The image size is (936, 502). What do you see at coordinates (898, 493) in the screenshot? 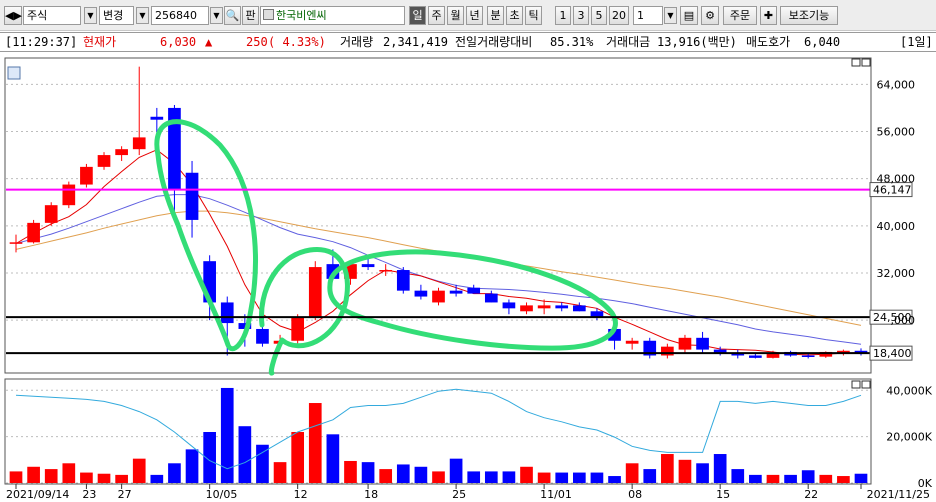
I see `x-tick-label: 2021/11/25` at bounding box center [898, 493].